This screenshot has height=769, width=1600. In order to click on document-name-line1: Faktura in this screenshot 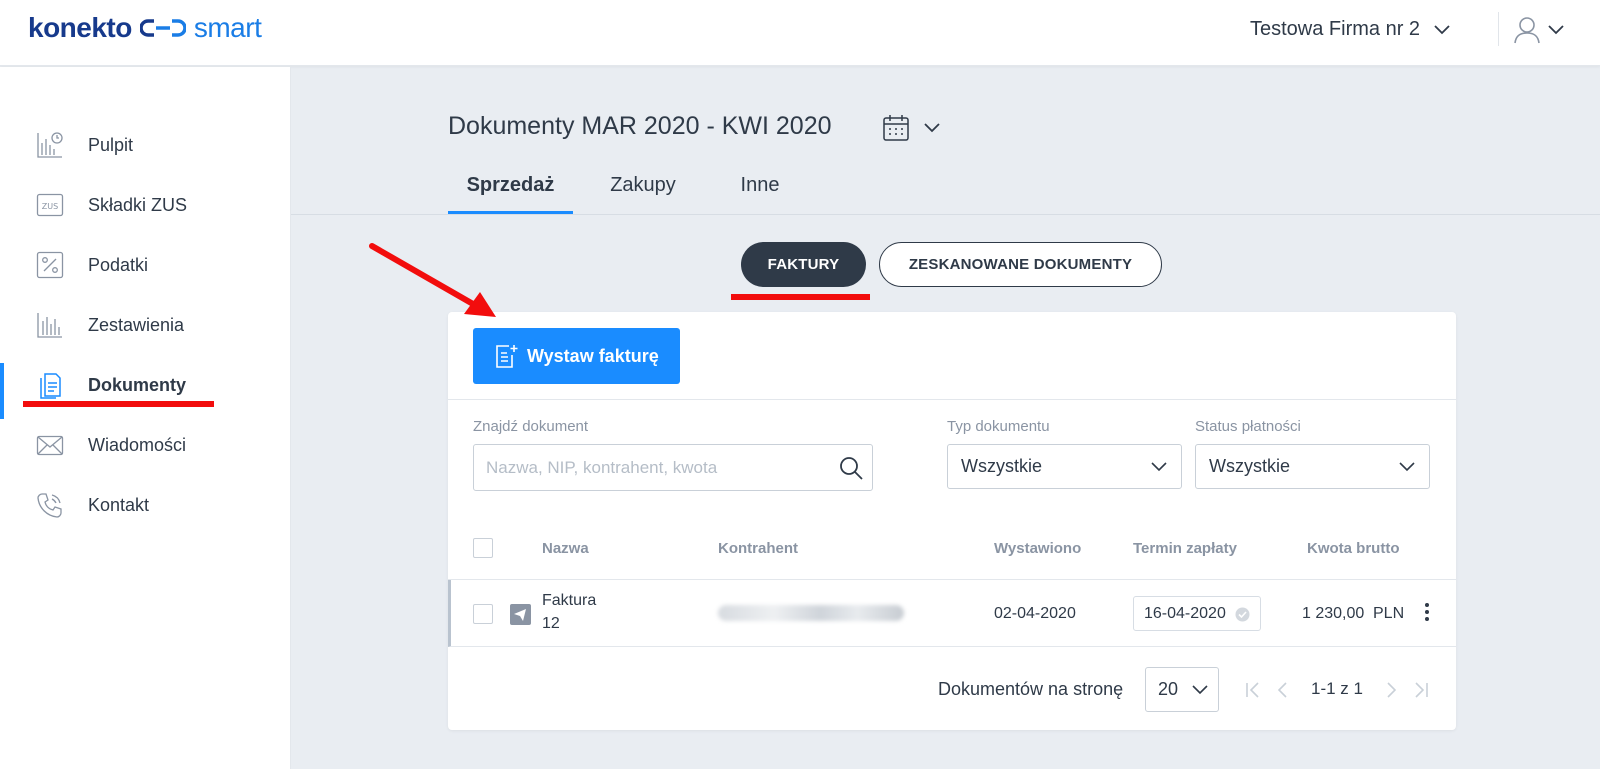, I will do `click(569, 601)`.